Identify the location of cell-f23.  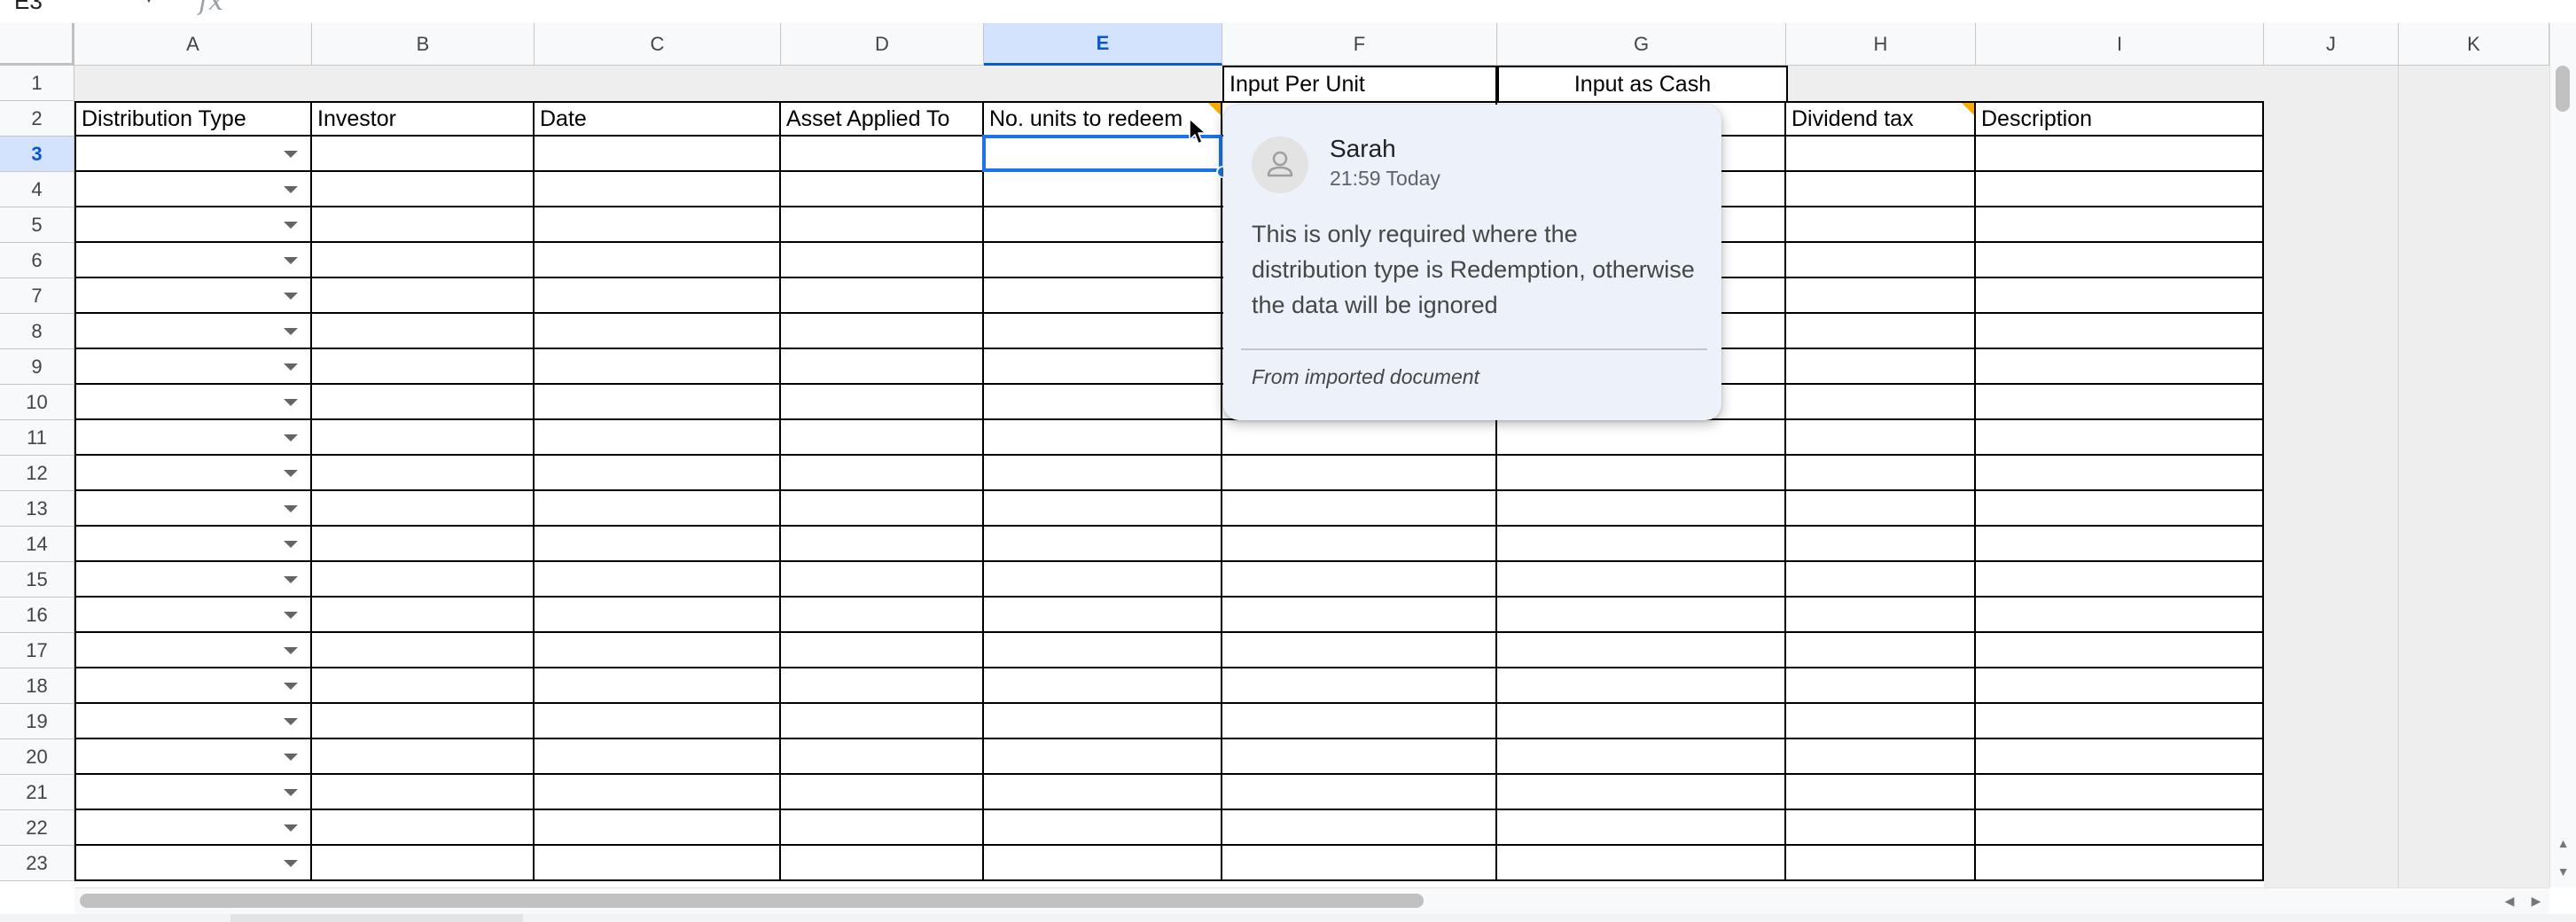
(1359, 863).